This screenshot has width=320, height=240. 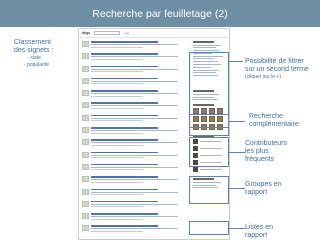 I want to click on callout-box-contributors, so click(x=209, y=152).